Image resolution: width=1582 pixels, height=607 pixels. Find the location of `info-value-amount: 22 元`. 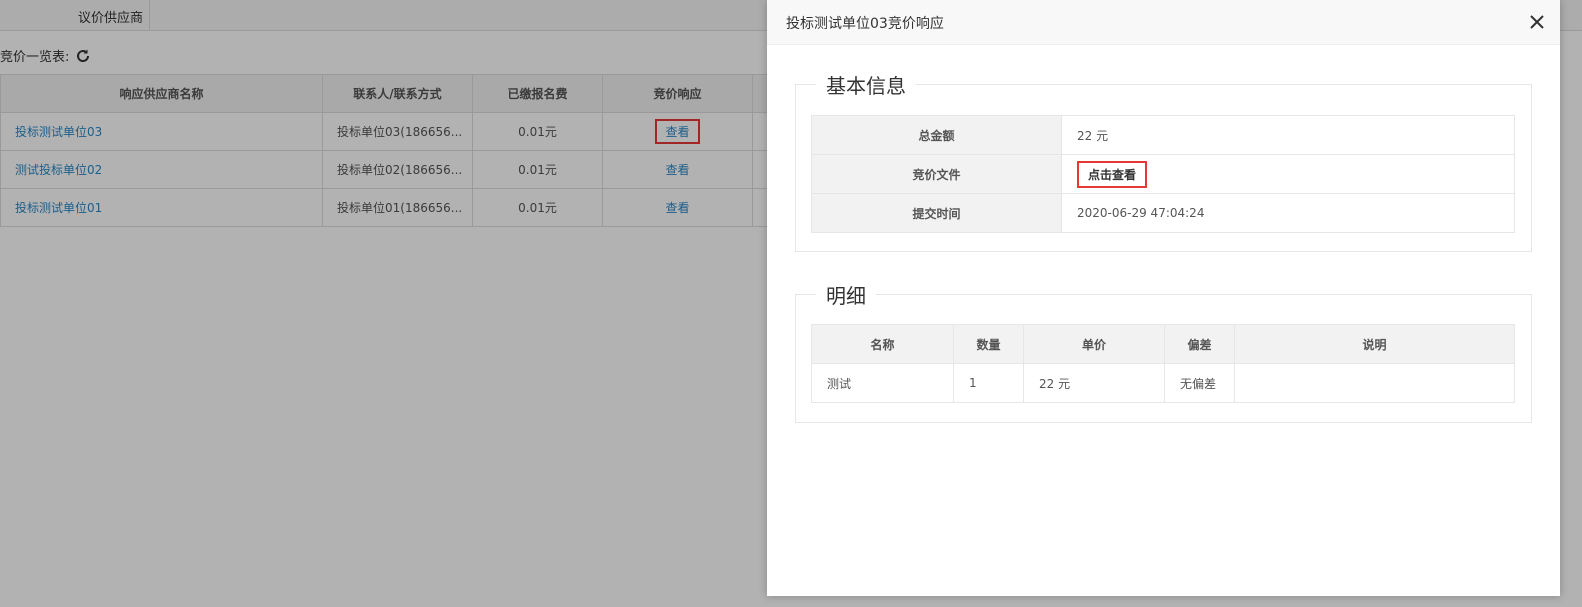

info-value-amount: 22 元 is located at coordinates (1288, 135).